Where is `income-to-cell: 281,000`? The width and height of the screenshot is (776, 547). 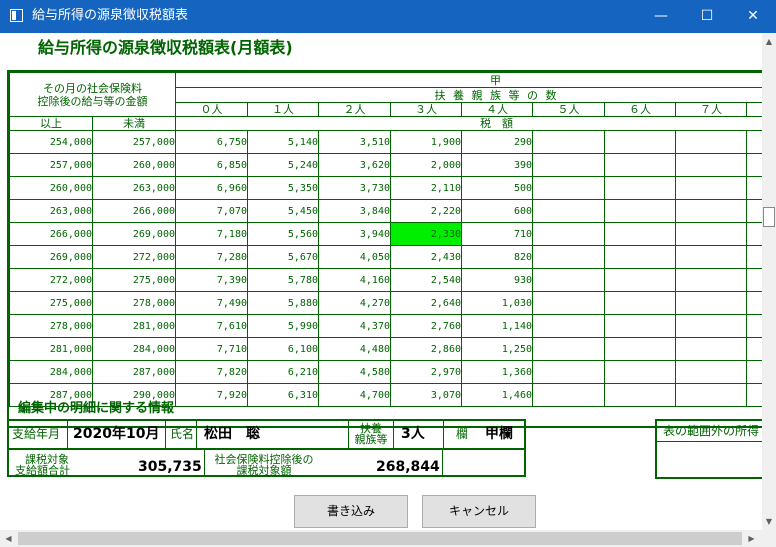
income-to-cell: 281,000 is located at coordinates (134, 326).